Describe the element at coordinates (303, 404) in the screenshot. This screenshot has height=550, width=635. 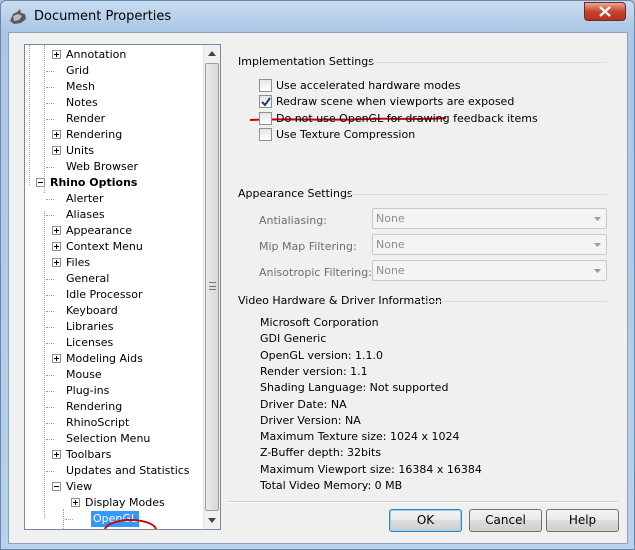
I see `video-info-line: Driver Date: NA` at that location.